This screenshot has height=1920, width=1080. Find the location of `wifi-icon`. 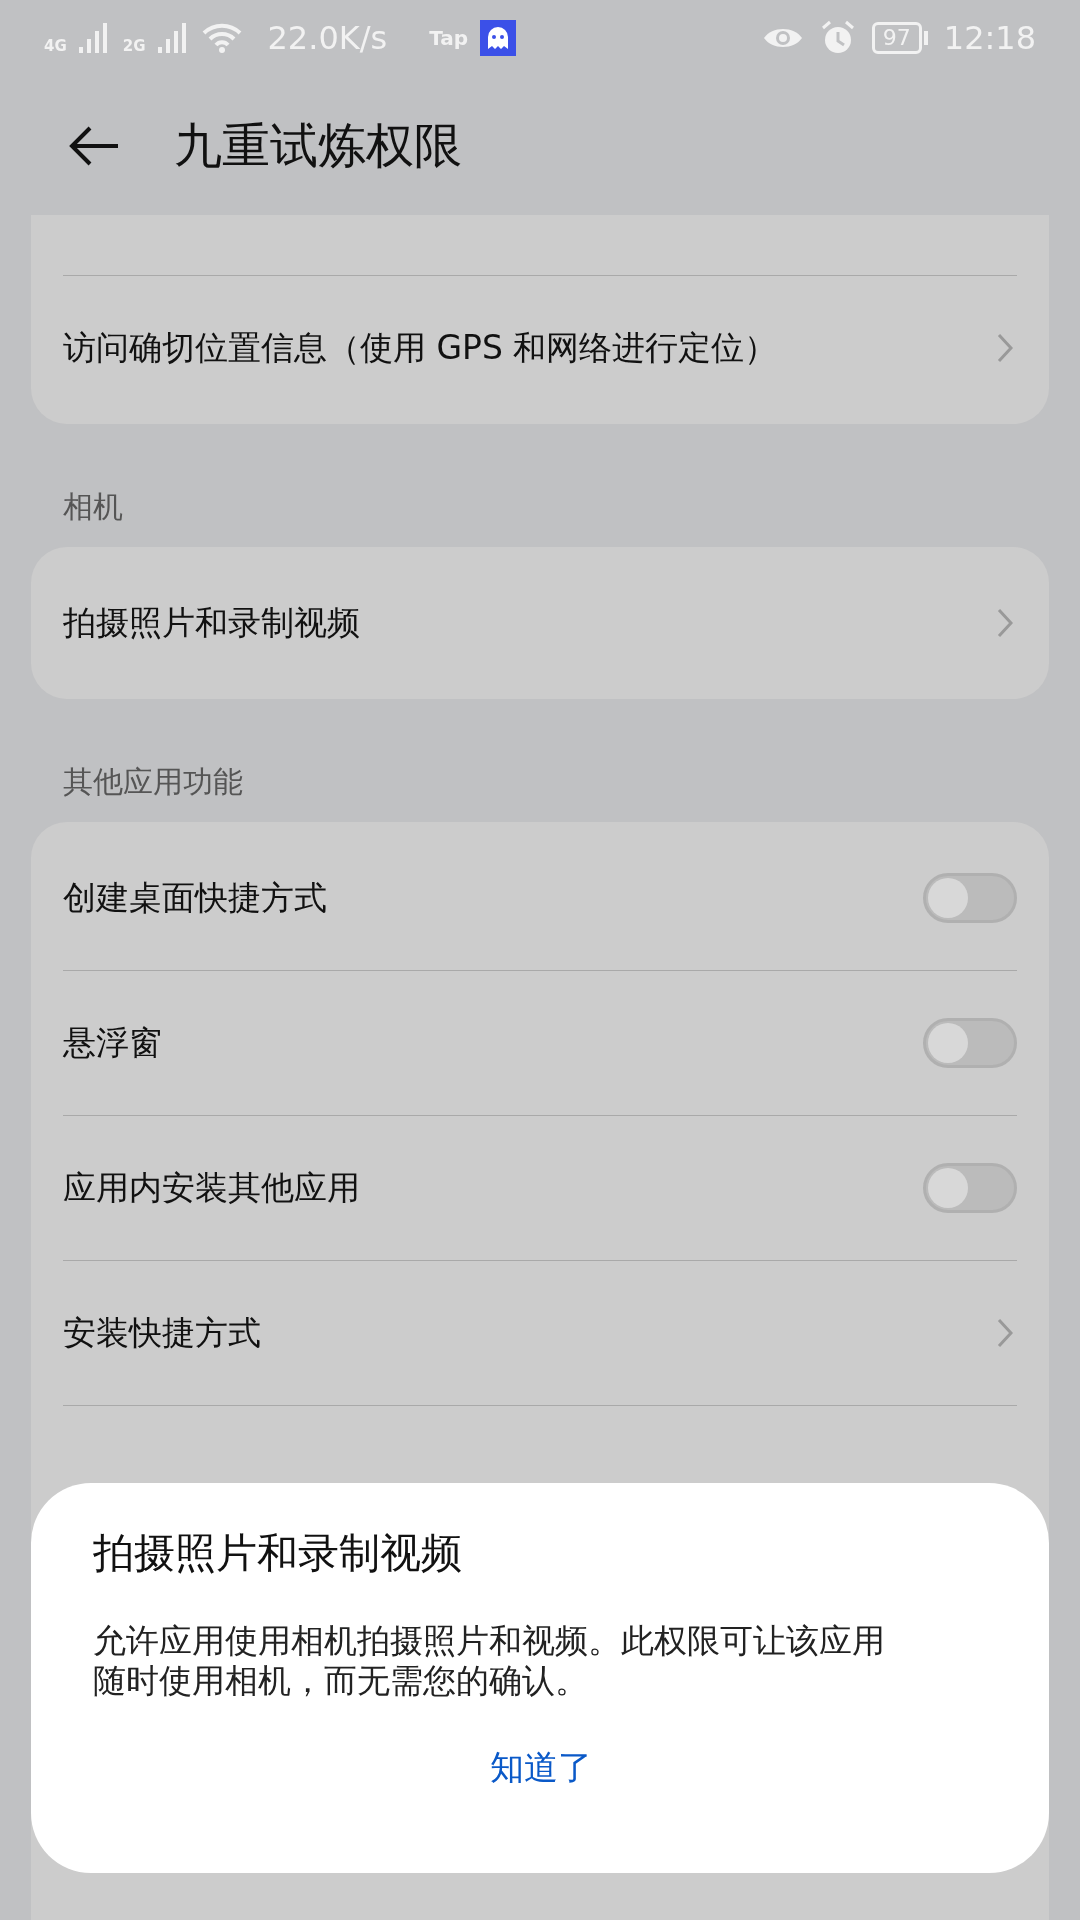

wifi-icon is located at coordinates (221, 38).